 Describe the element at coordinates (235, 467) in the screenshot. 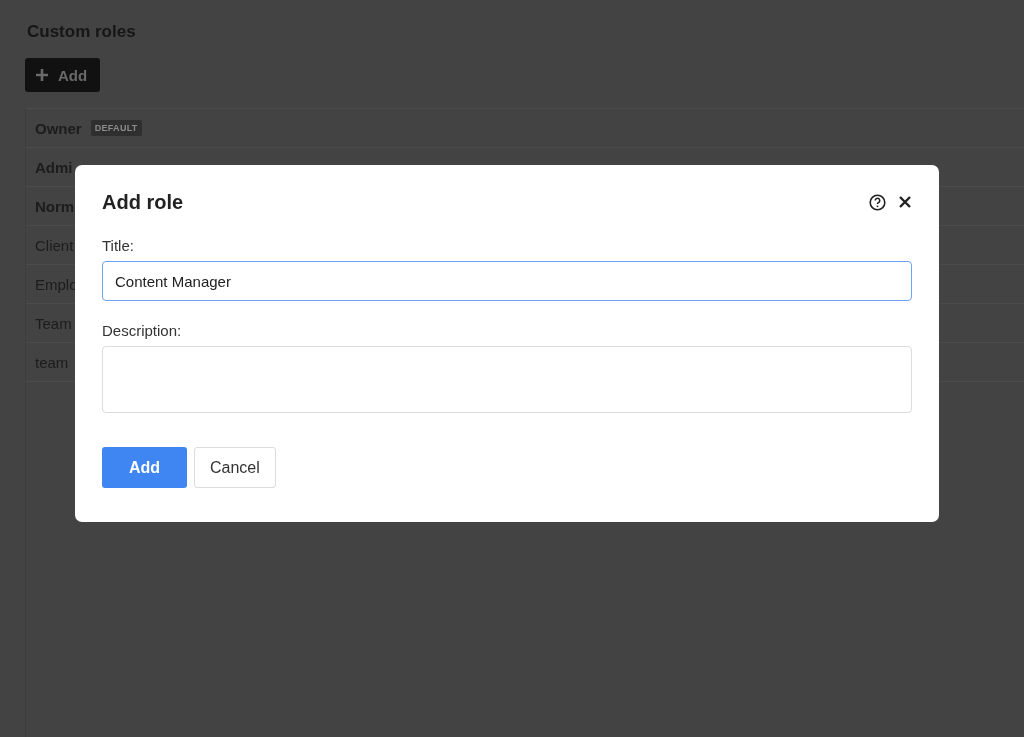

I see `cancel-button: Cancel` at that location.